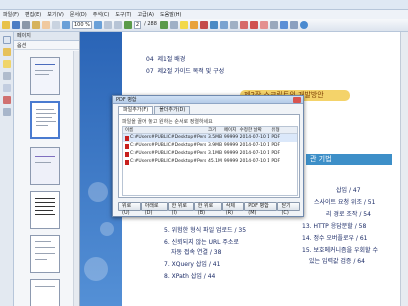 The height and width of the screenshot is (306, 408). Describe the element at coordinates (55, 14) in the screenshot. I see `menu-view: 보기(V)` at that location.